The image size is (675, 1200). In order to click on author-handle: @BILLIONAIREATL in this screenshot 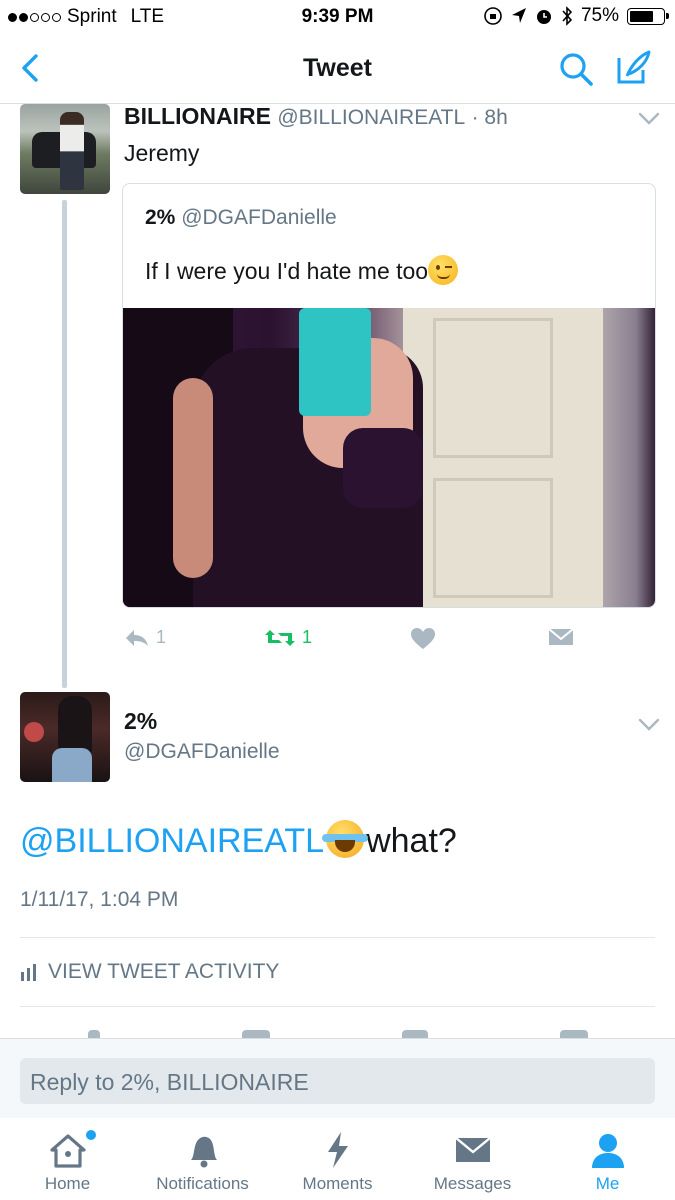, I will do `click(371, 117)`.